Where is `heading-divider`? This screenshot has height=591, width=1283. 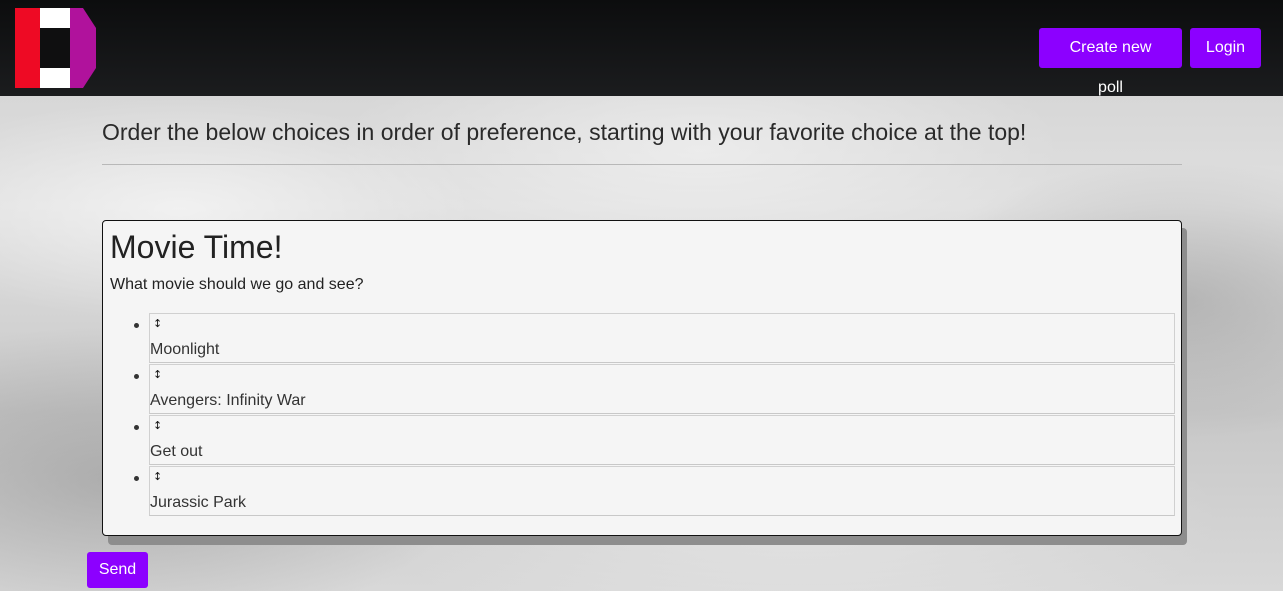
heading-divider is located at coordinates (642, 164).